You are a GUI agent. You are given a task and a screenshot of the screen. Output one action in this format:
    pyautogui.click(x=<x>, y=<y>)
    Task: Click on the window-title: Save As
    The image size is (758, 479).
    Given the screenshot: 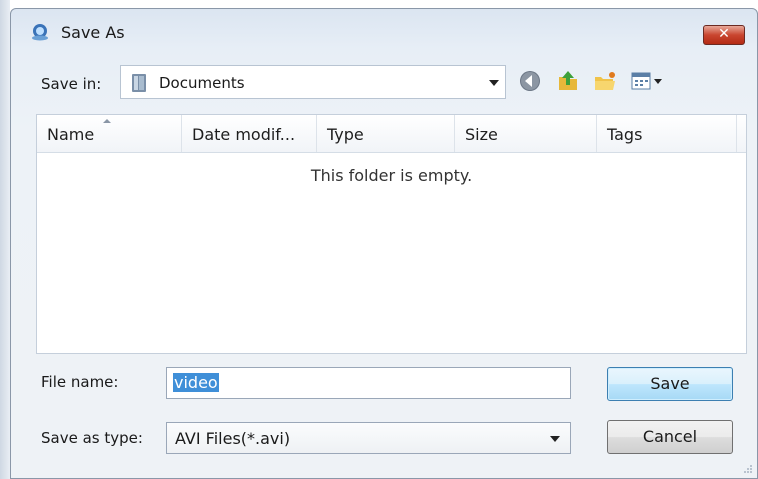 What is the action you would take?
    pyautogui.click(x=93, y=32)
    